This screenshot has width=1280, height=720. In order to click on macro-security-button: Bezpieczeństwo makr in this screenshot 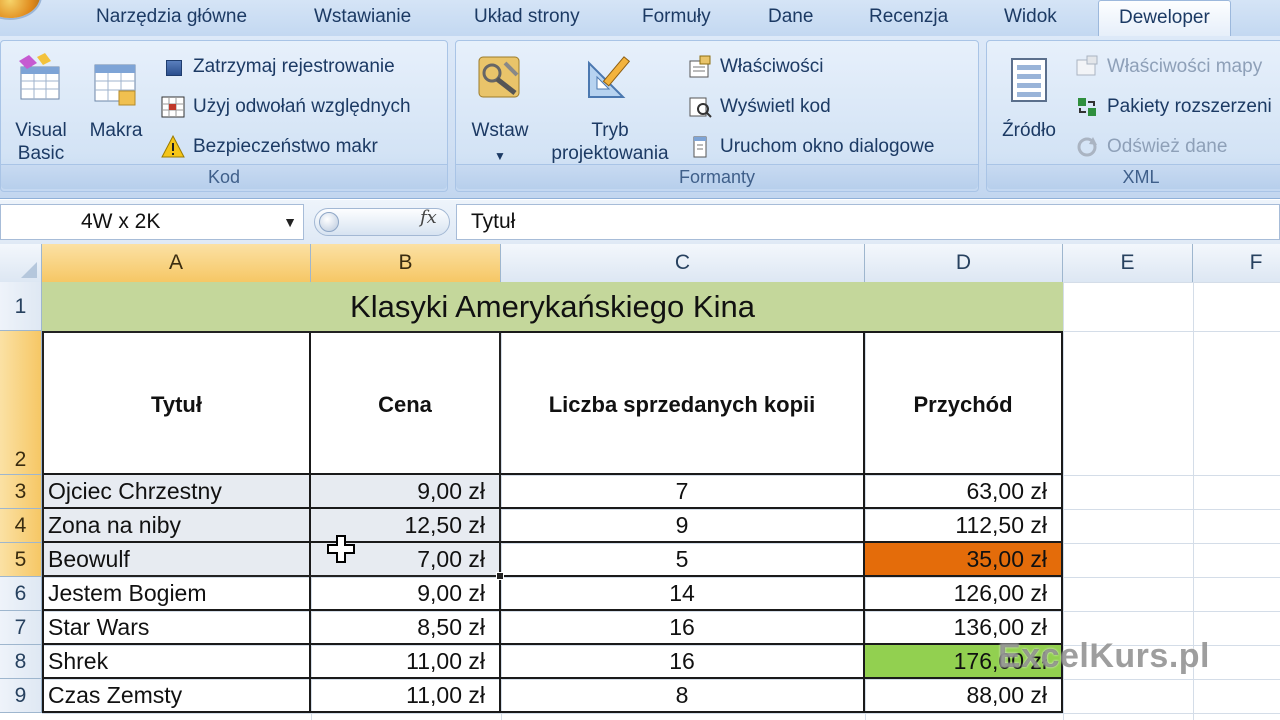, I will do `click(269, 147)`.